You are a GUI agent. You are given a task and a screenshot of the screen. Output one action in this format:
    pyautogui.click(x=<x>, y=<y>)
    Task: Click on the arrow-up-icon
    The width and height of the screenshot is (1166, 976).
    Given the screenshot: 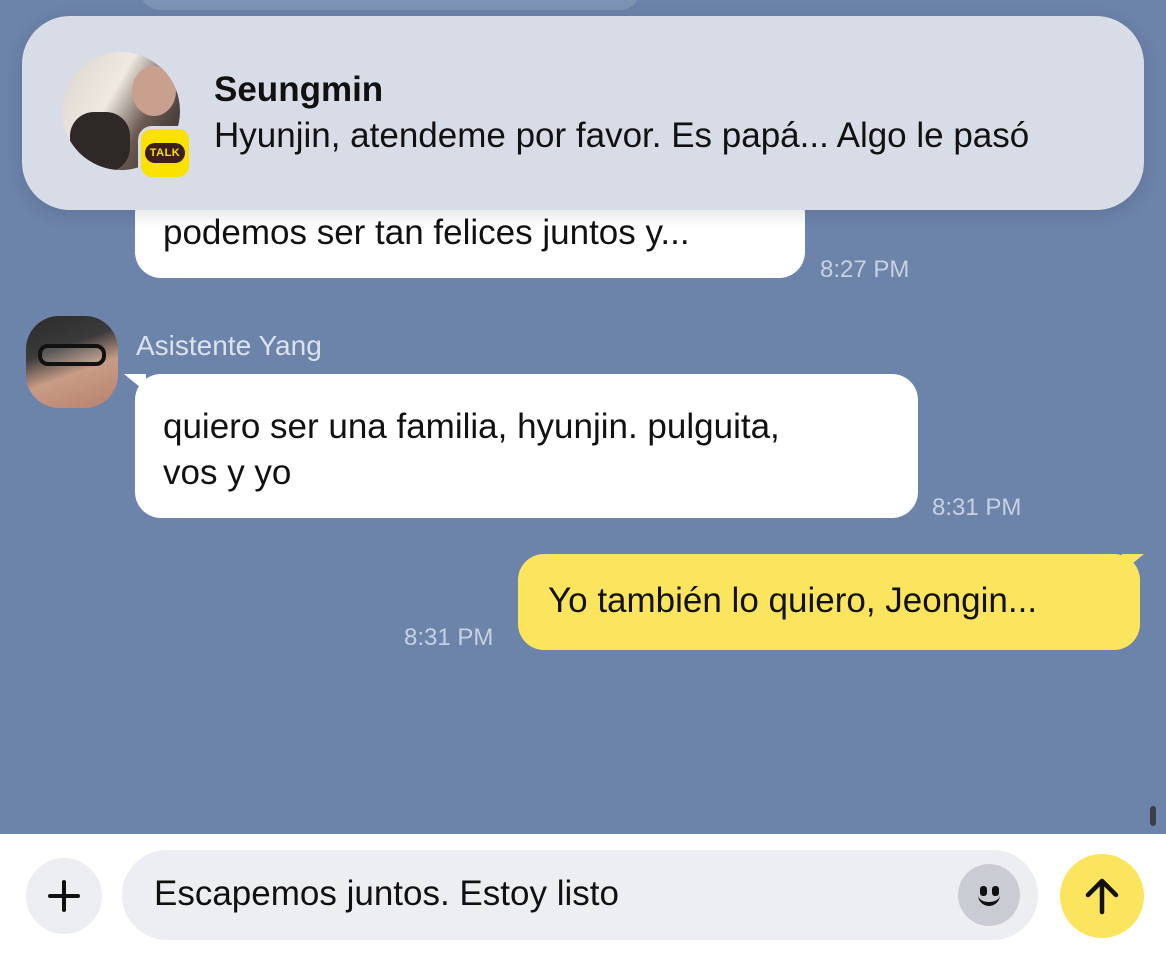 What is the action you would take?
    pyautogui.click(x=1102, y=896)
    